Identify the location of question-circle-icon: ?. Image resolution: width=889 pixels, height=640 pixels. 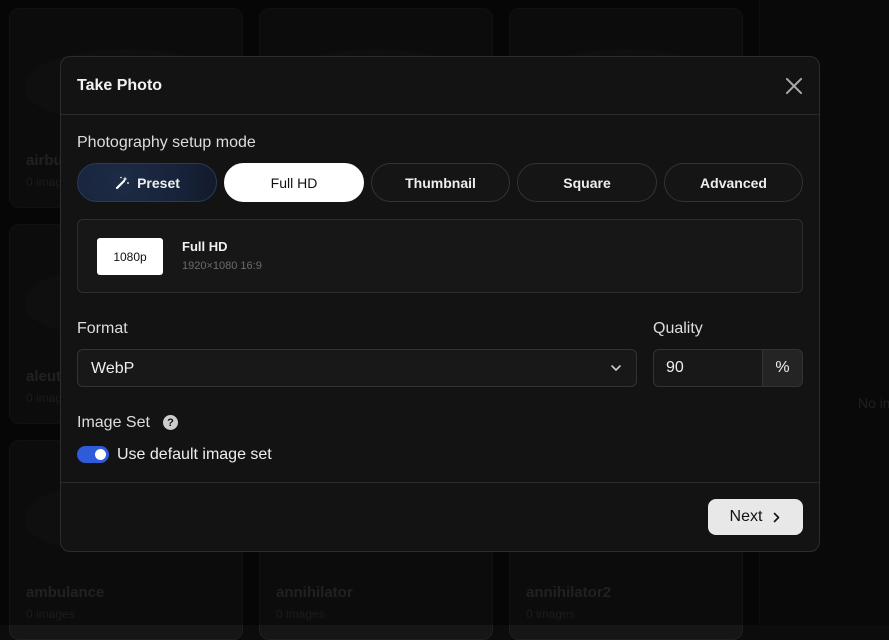
(170, 422).